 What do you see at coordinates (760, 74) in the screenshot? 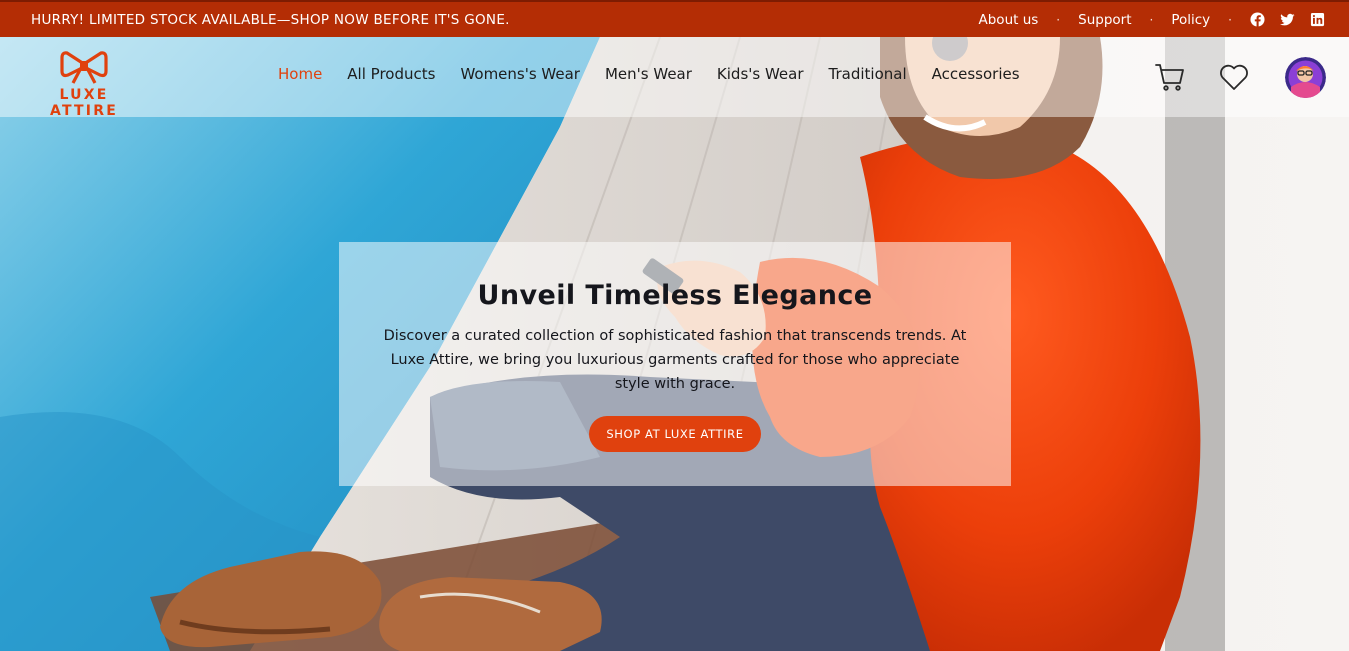
I see `nav-item-kids-wear: Kids's Wear` at bounding box center [760, 74].